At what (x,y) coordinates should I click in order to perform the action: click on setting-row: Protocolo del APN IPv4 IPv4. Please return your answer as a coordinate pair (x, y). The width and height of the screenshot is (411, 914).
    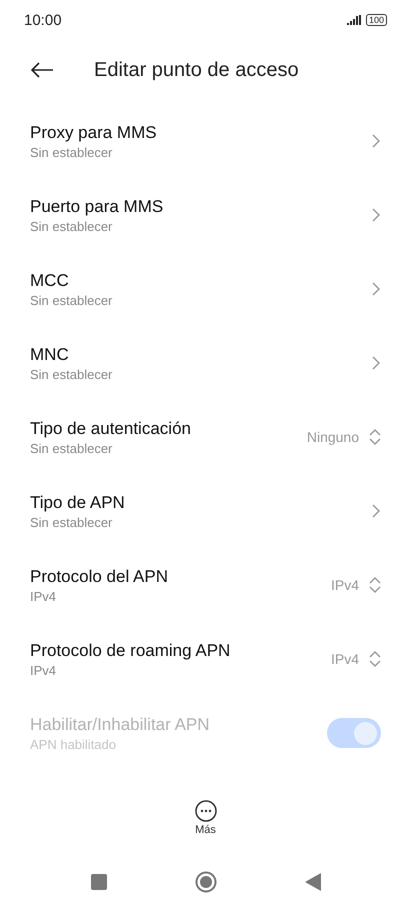
    Looking at the image, I should click on (205, 585).